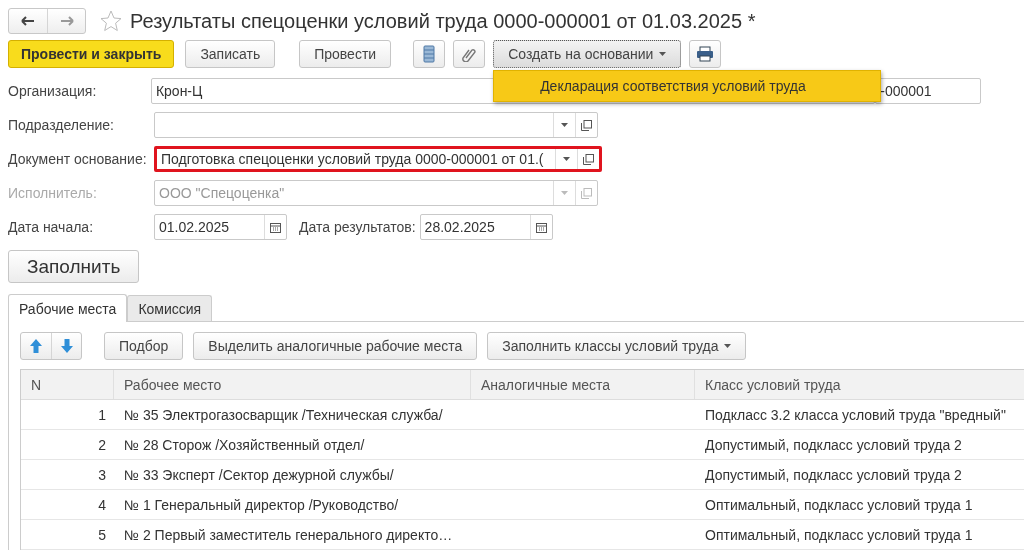 Image resolution: width=1024 pixels, height=556 pixels. I want to click on table-cell-text: Подкласс 3.2 класса условий труда "вредный", so click(855, 415).